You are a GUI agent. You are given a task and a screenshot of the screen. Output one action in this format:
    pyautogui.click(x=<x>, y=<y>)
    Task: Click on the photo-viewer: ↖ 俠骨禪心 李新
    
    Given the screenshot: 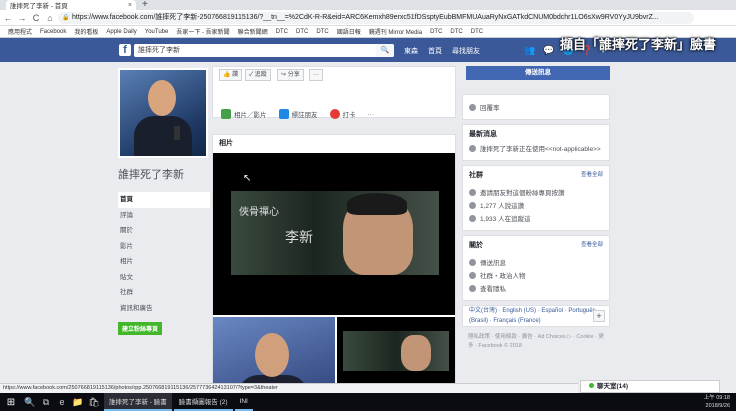 What is the action you would take?
    pyautogui.click(x=334, y=234)
    